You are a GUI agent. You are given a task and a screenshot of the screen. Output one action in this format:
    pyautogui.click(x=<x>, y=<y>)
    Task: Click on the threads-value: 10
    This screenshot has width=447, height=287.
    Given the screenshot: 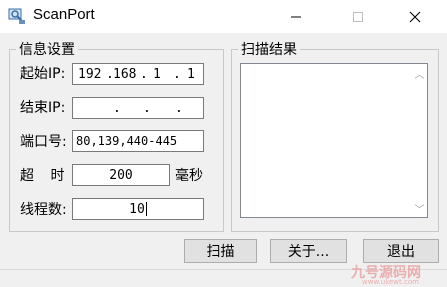 What is the action you would take?
    pyautogui.click(x=137, y=209)
    